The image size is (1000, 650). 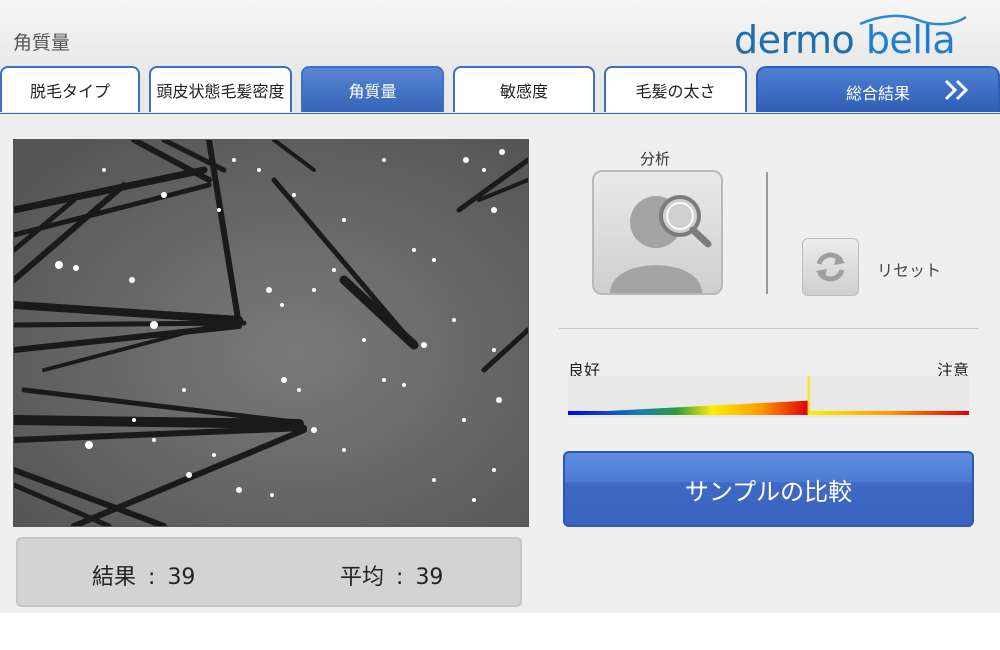 What do you see at coordinates (523, 91) in the screenshot?
I see `tab-label: 敏感度` at bounding box center [523, 91].